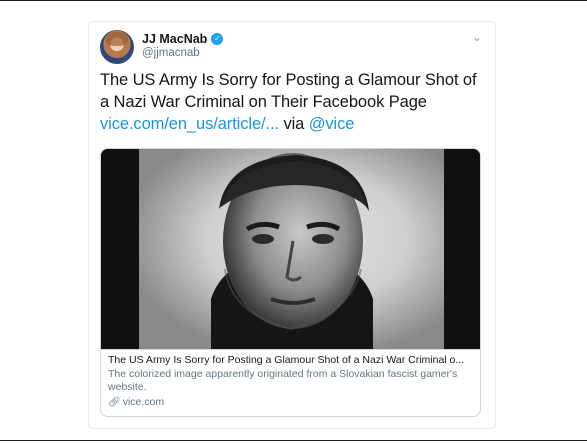 This screenshot has width=587, height=443. What do you see at coordinates (182, 53) in the screenshot?
I see `author-handle: @jjmacnab` at bounding box center [182, 53].